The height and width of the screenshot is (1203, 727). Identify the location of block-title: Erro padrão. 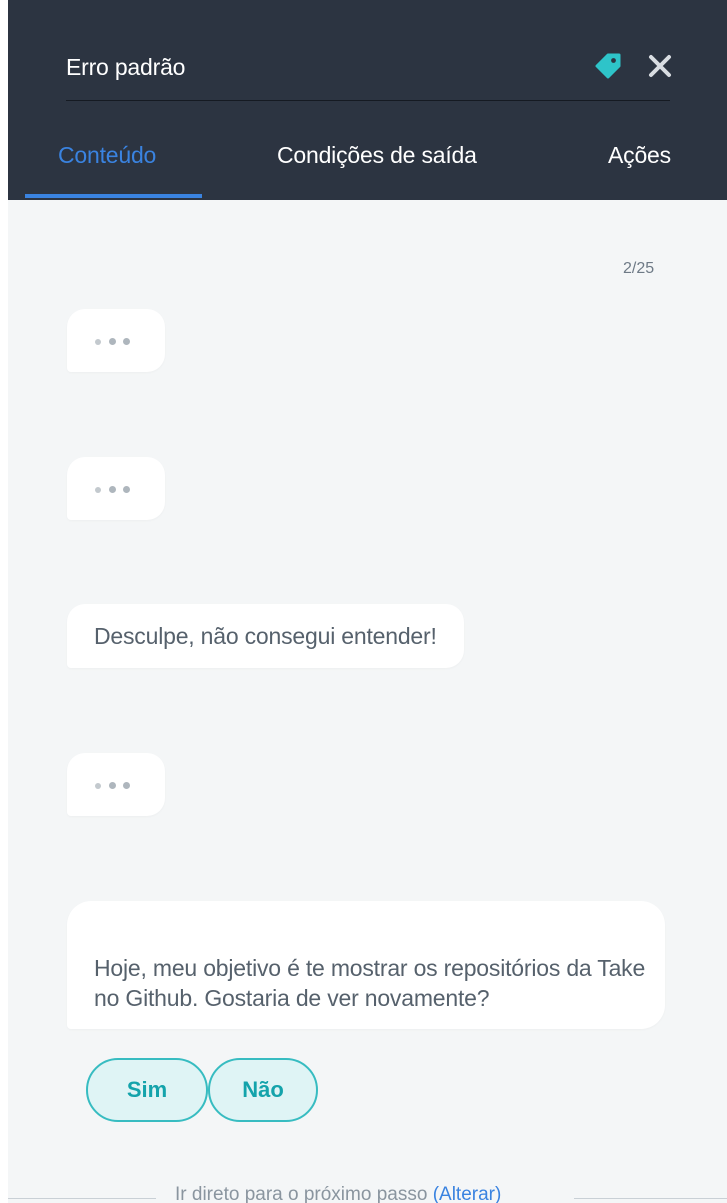
(125, 67).